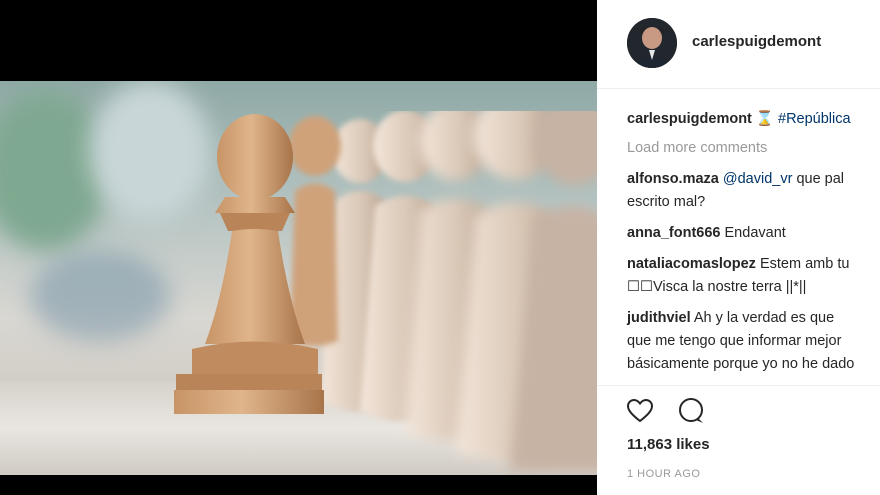 The width and height of the screenshot is (880, 495). What do you see at coordinates (756, 41) in the screenshot?
I see `post-author: carlespuigdemont` at bounding box center [756, 41].